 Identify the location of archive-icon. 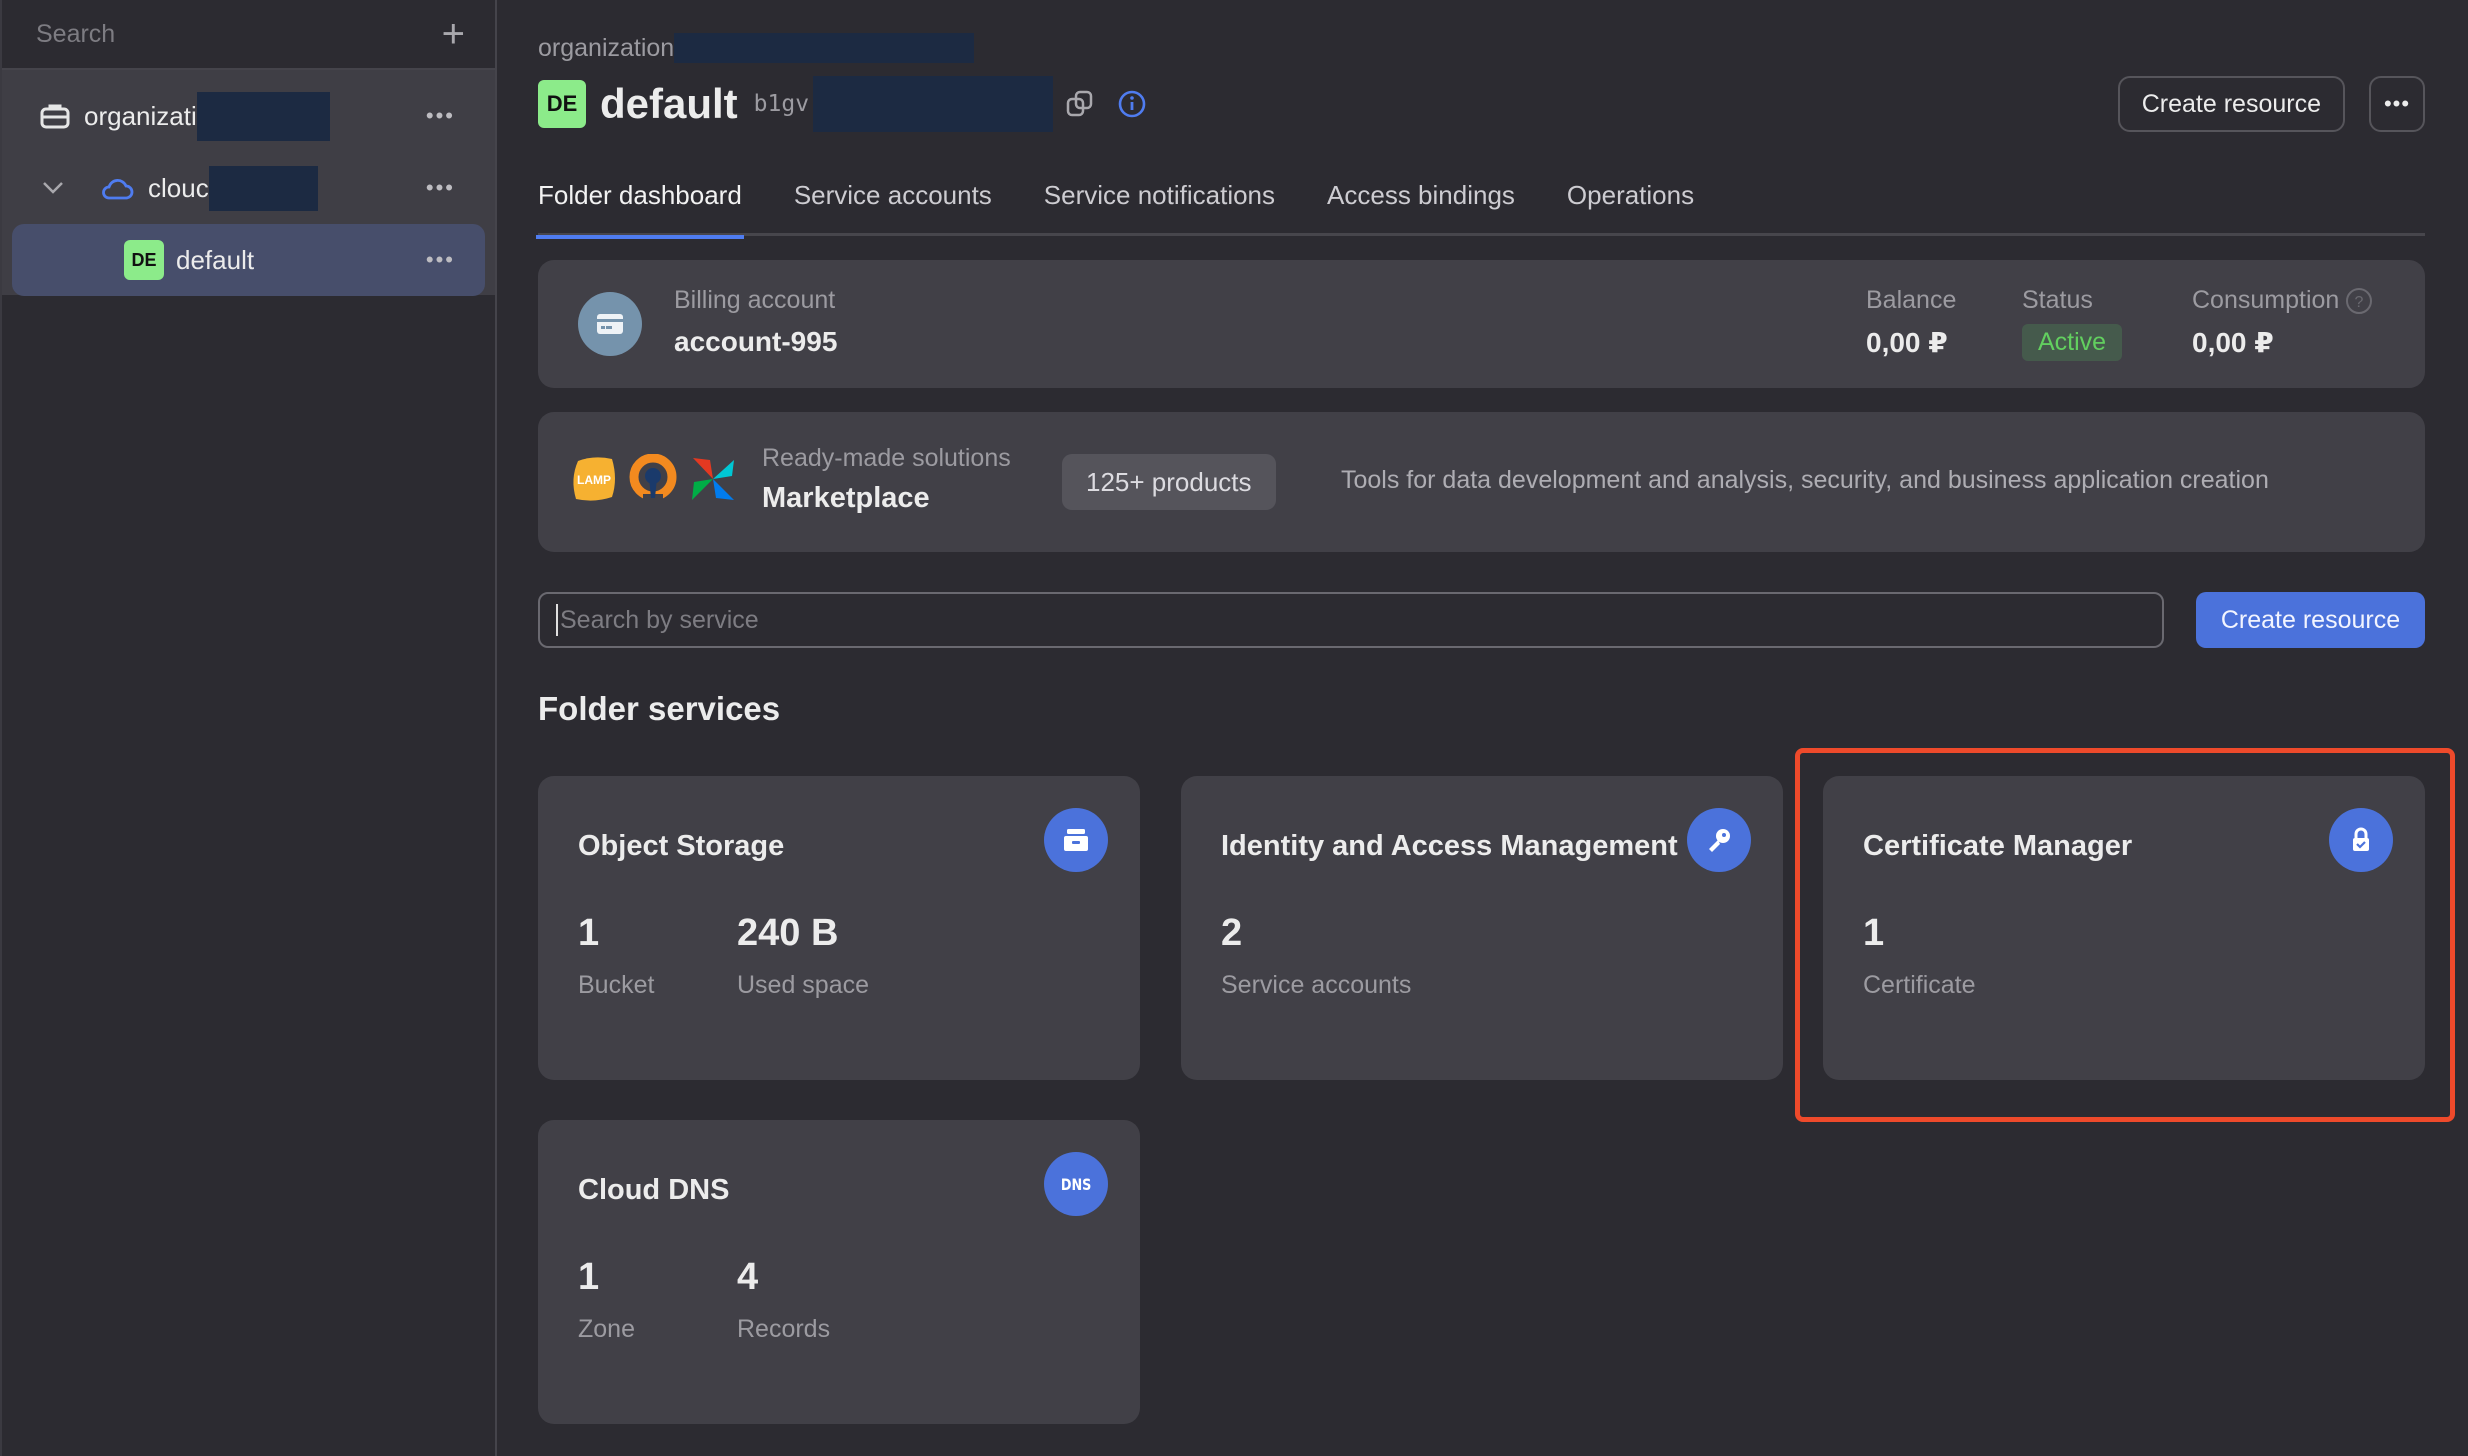
(1076, 840).